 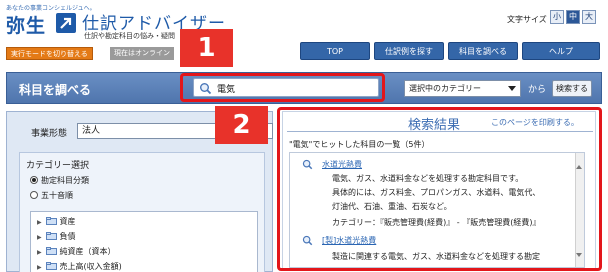 I want to click on tree-item-label: 売上高(収入金額), so click(x=90, y=266).